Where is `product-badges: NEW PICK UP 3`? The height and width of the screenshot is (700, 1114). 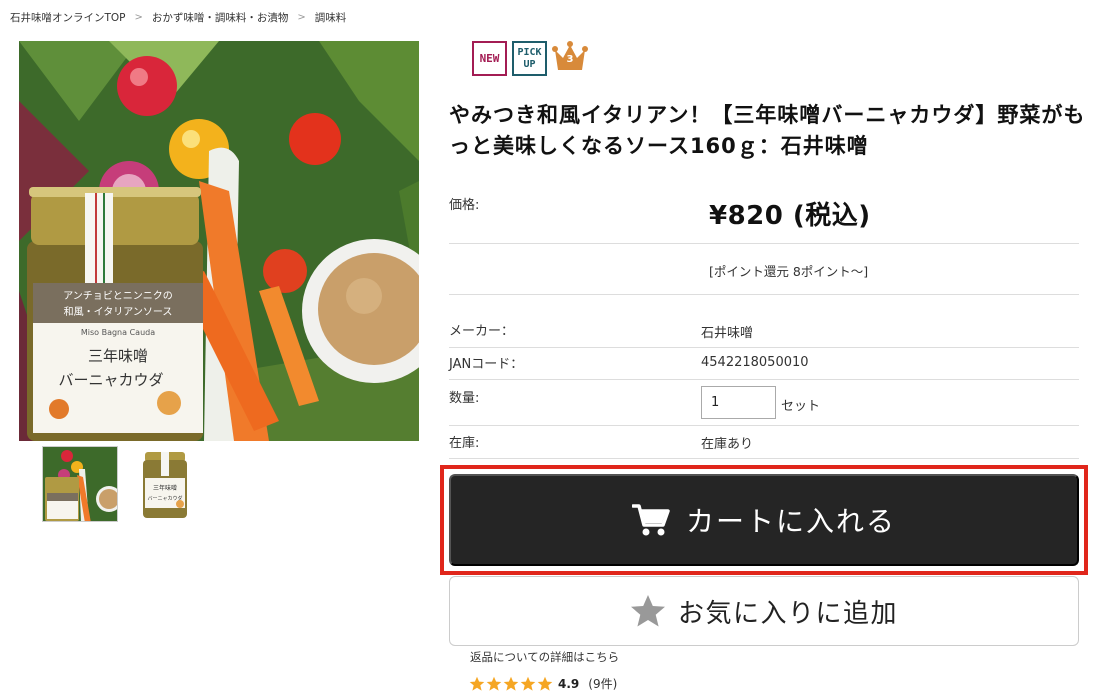
product-badges: NEW PICK UP 3 is located at coordinates (530, 58).